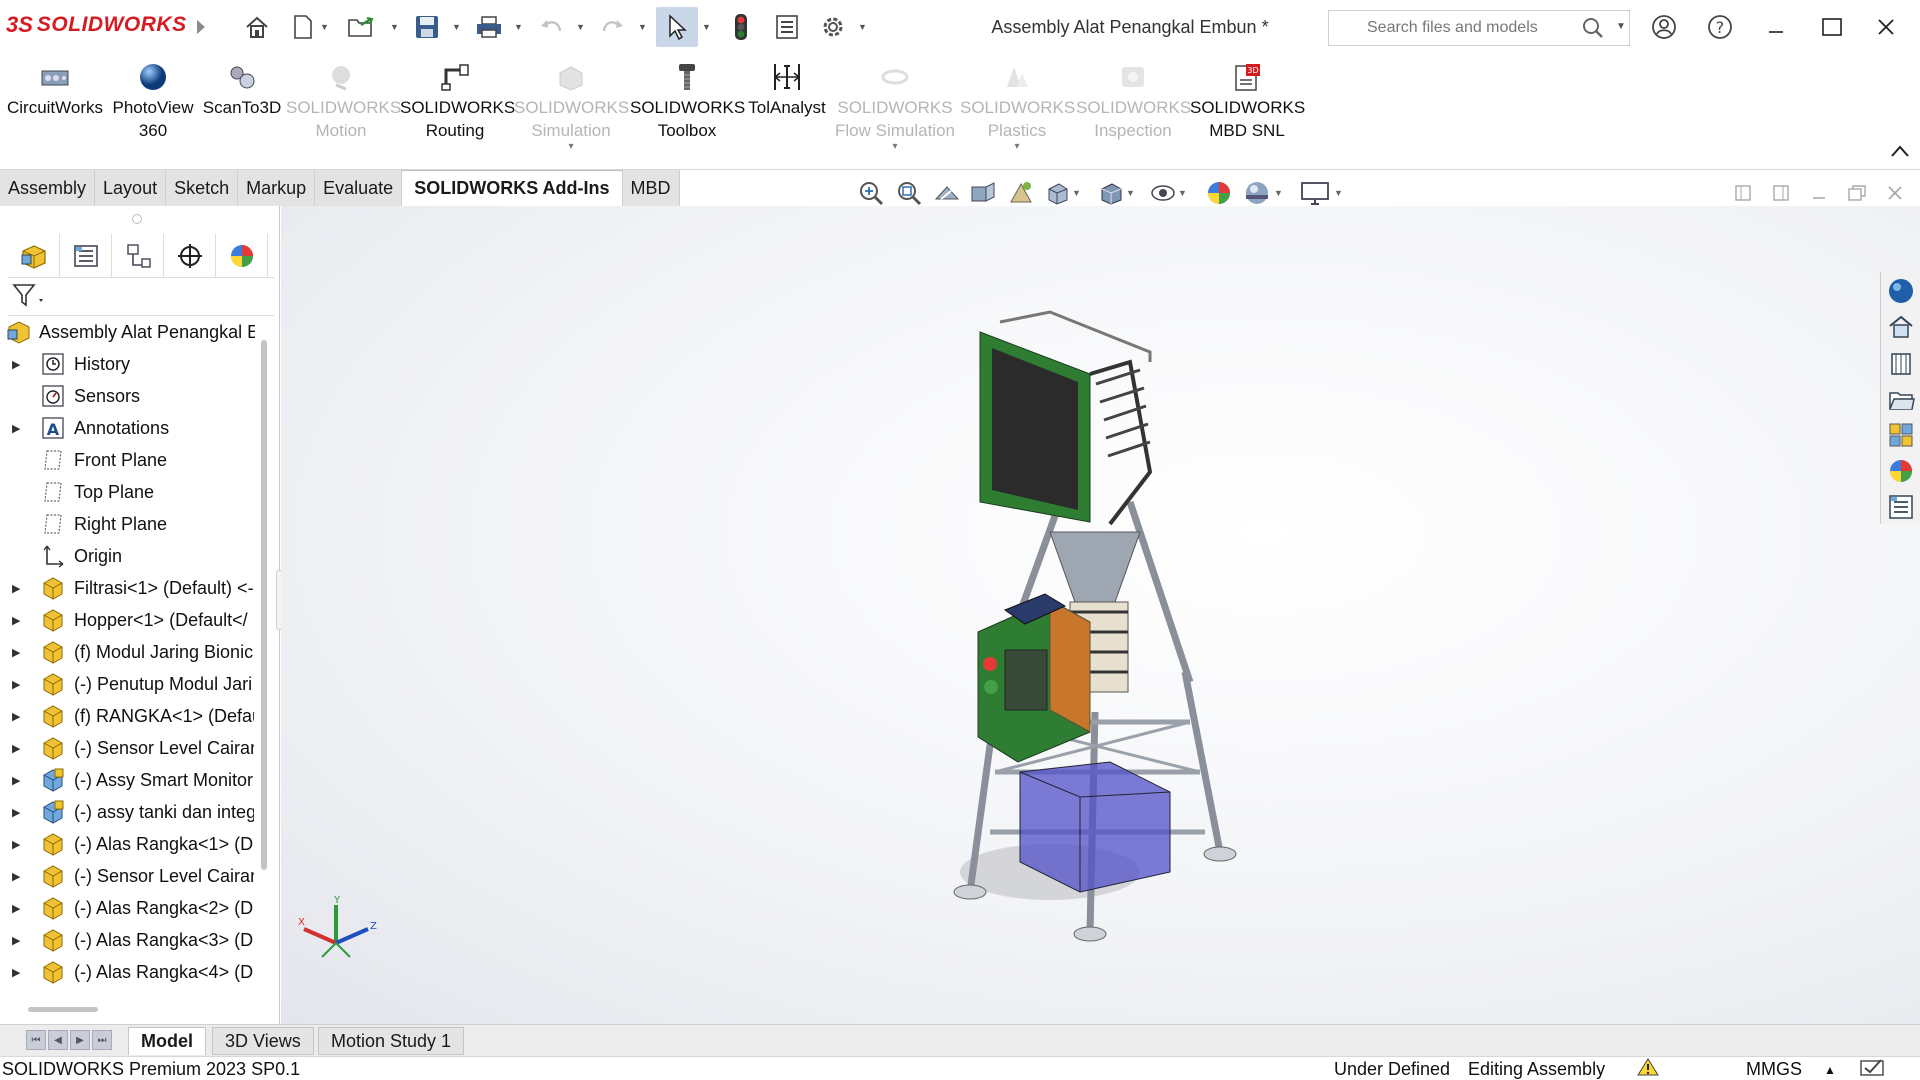 This screenshot has width=1920, height=1080. What do you see at coordinates (1781, 193) in the screenshot?
I see `tile-right-icon` at bounding box center [1781, 193].